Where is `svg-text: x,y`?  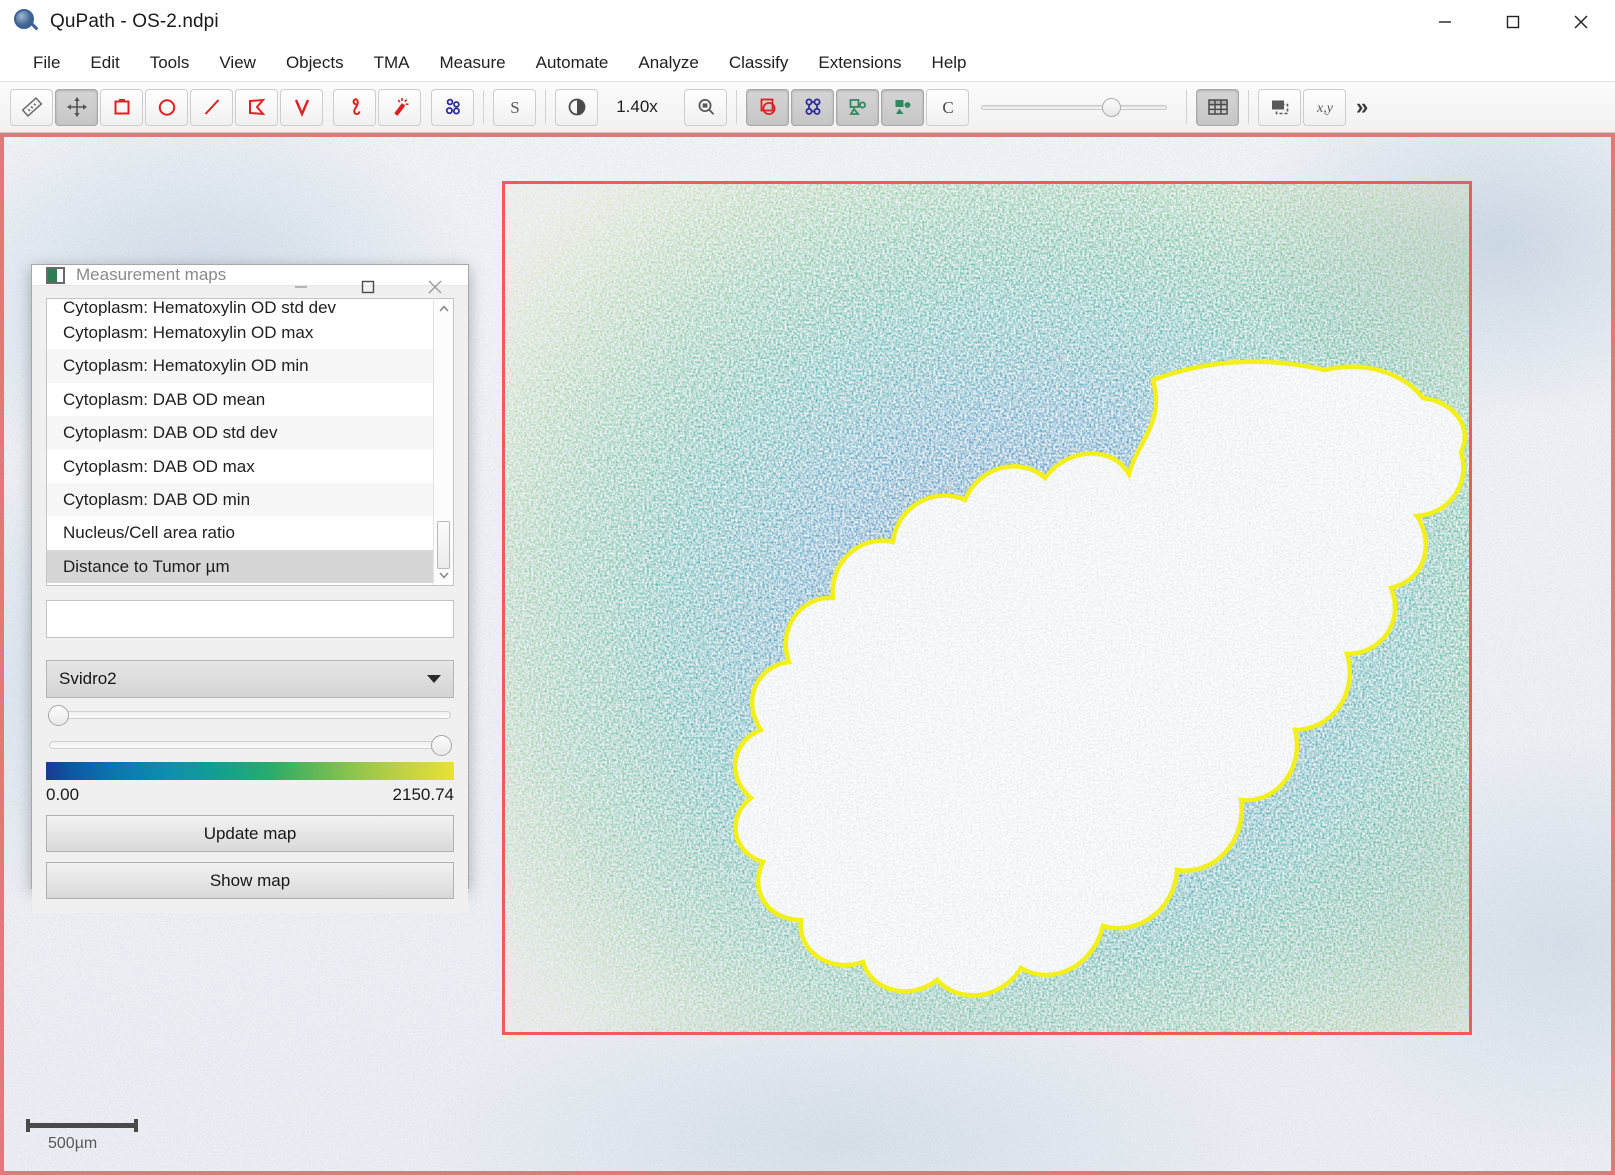 svg-text: x,y is located at coordinates (1325, 108).